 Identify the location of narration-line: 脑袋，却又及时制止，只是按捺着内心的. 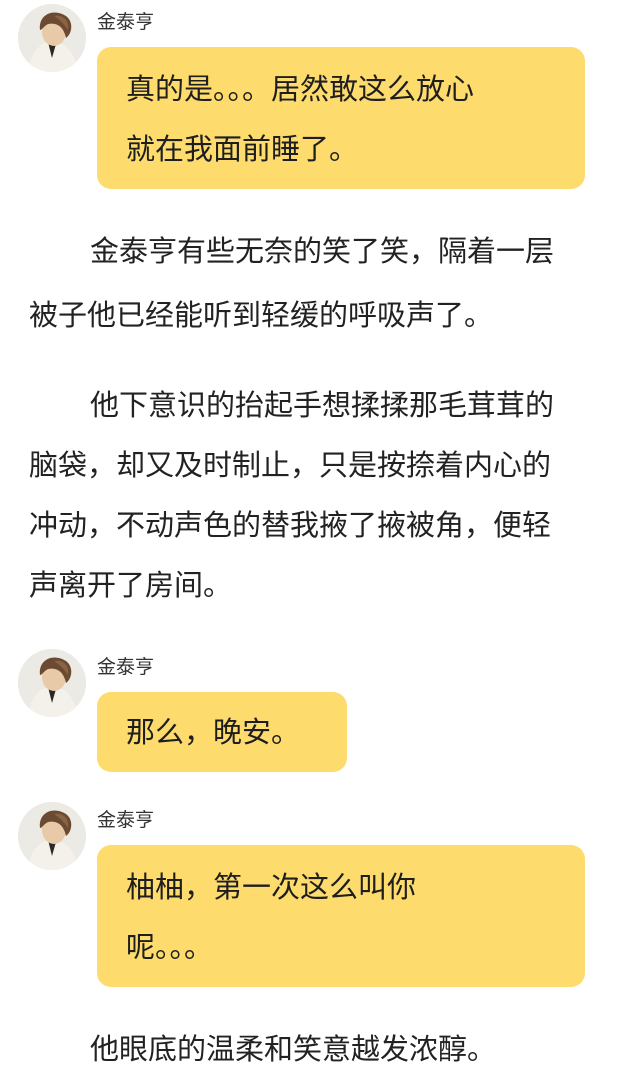
(290, 465).